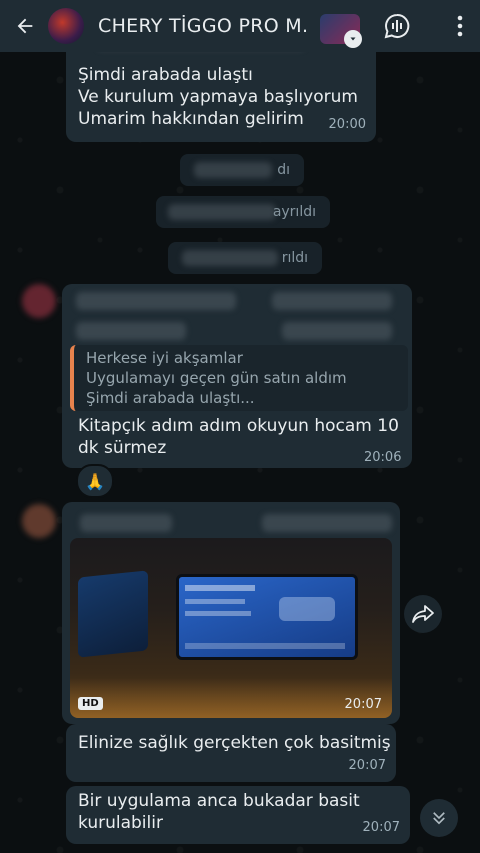 Image resolution: width=480 pixels, height=853 pixels. I want to click on chat-audio-button, so click(397, 26).